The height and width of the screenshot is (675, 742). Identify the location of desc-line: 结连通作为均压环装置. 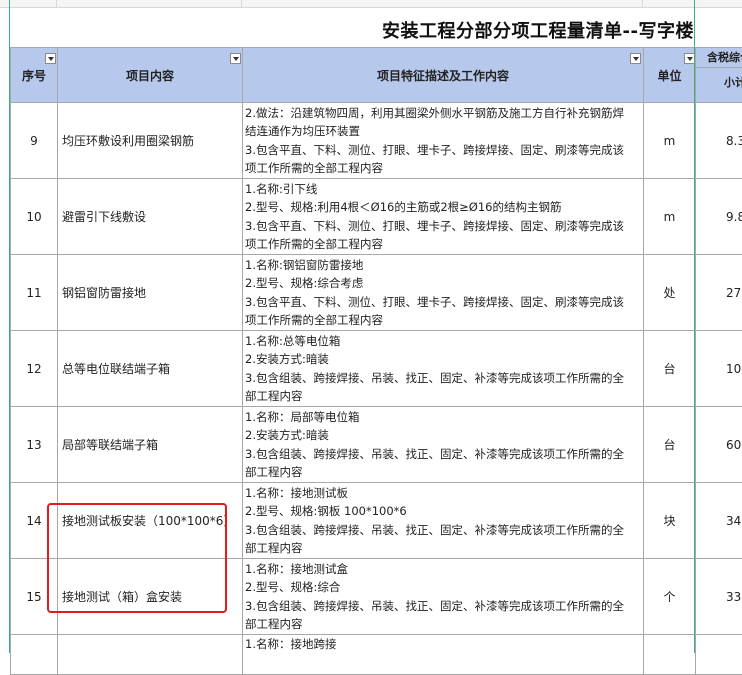
(444, 131).